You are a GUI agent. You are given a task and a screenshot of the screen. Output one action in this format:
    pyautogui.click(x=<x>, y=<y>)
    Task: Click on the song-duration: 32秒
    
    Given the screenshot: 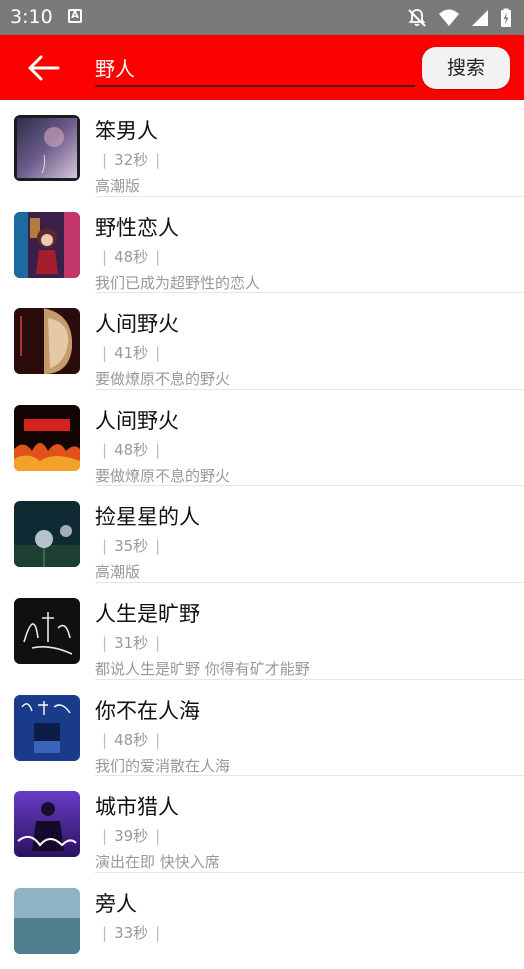 What is the action you would take?
    pyautogui.click(x=131, y=160)
    